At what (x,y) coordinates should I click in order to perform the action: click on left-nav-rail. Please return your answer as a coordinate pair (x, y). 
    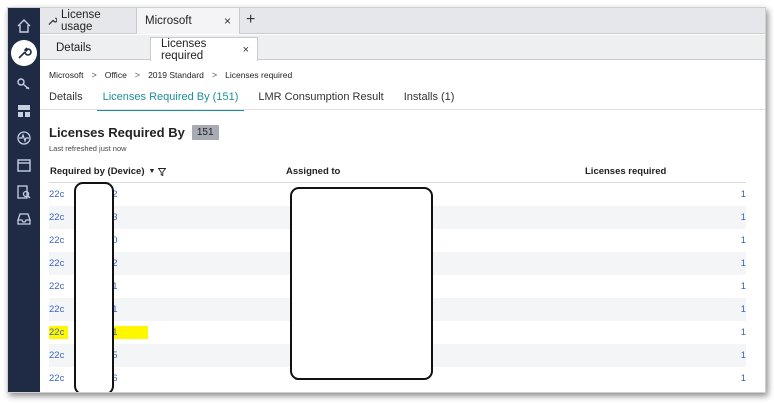
    Looking at the image, I should click on (24, 200).